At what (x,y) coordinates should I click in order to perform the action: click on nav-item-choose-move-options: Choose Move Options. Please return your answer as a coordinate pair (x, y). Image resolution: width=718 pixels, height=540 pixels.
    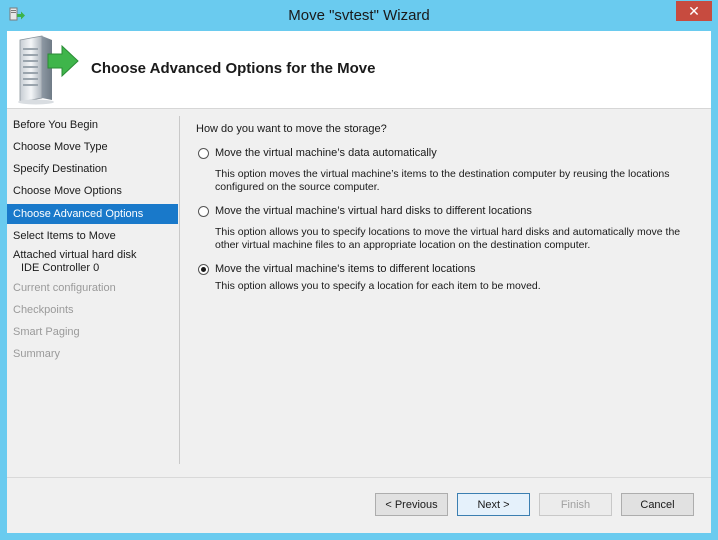
    Looking at the image, I should click on (92, 191).